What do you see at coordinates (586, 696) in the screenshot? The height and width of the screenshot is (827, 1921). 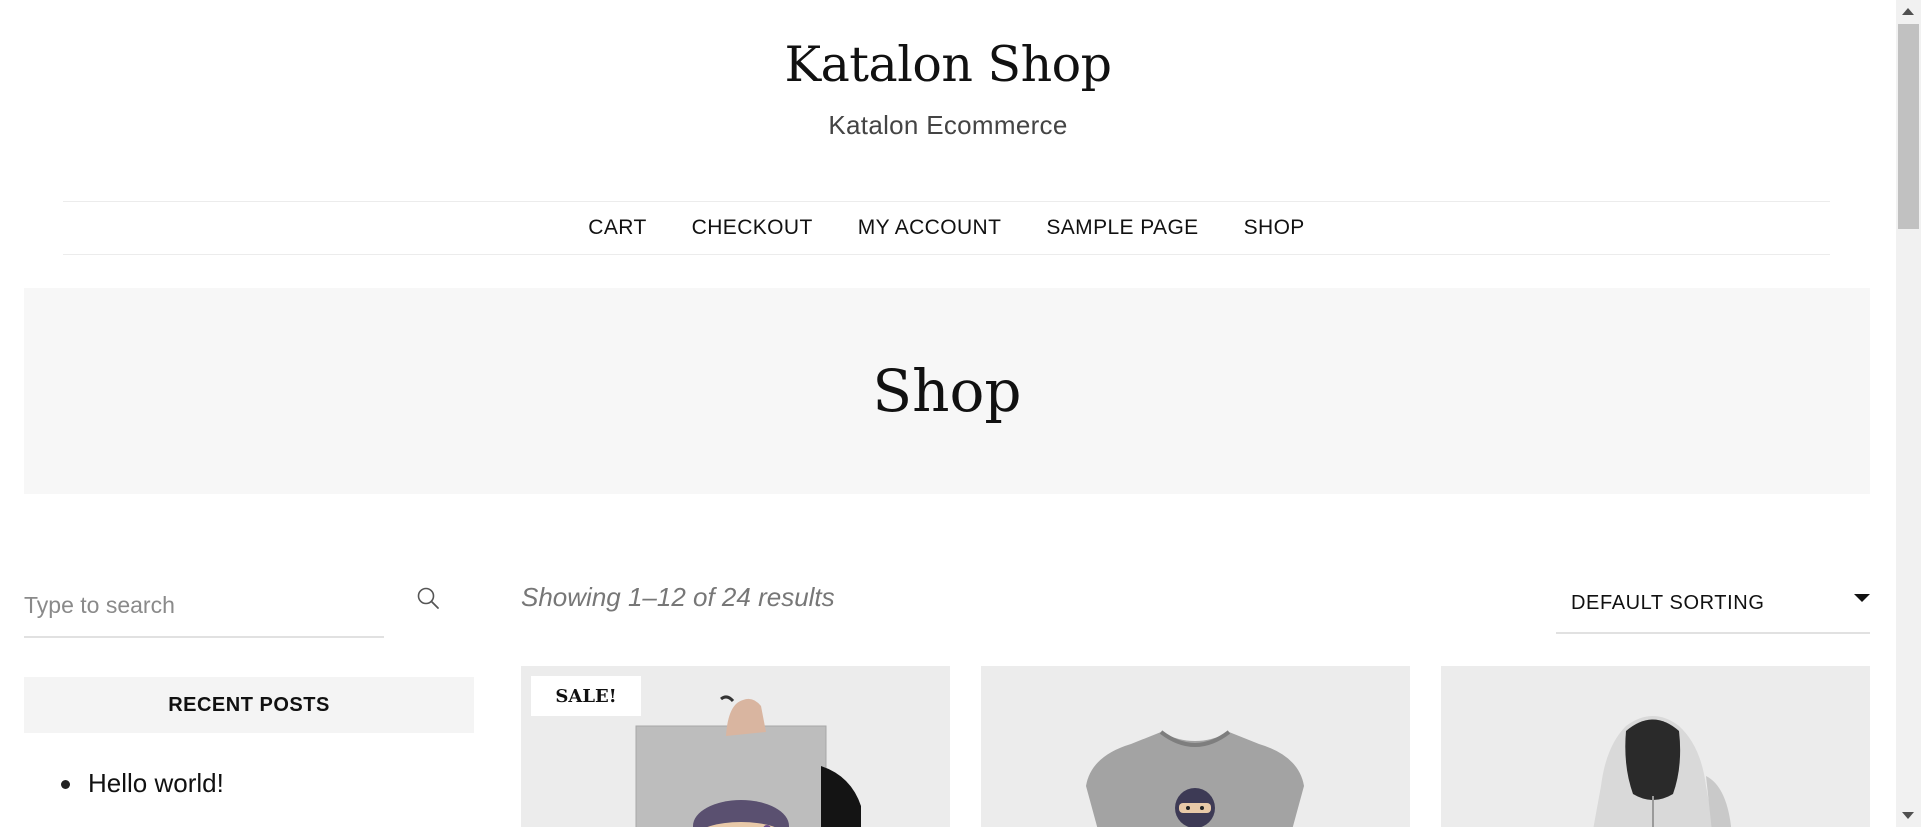 I see `sale-badge: SALE!` at bounding box center [586, 696].